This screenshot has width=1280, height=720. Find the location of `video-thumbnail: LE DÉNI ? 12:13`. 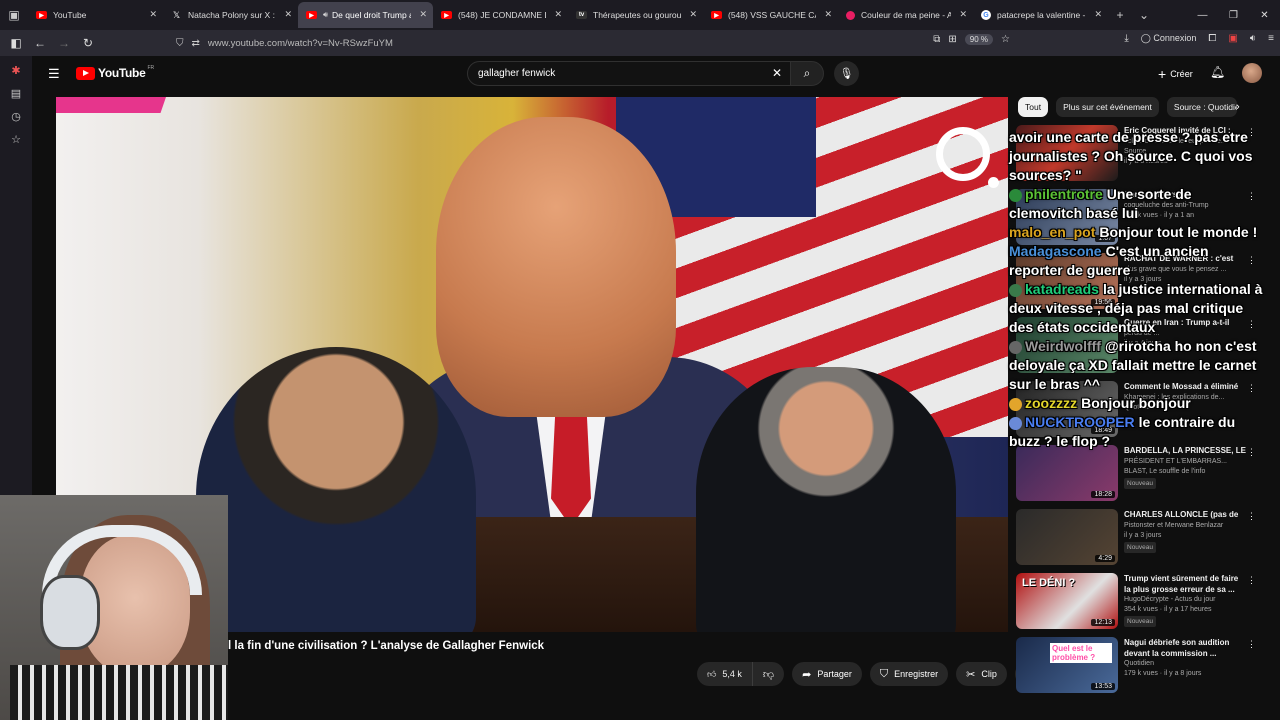

video-thumbnail: LE DÉNI ? 12:13 is located at coordinates (1067, 601).